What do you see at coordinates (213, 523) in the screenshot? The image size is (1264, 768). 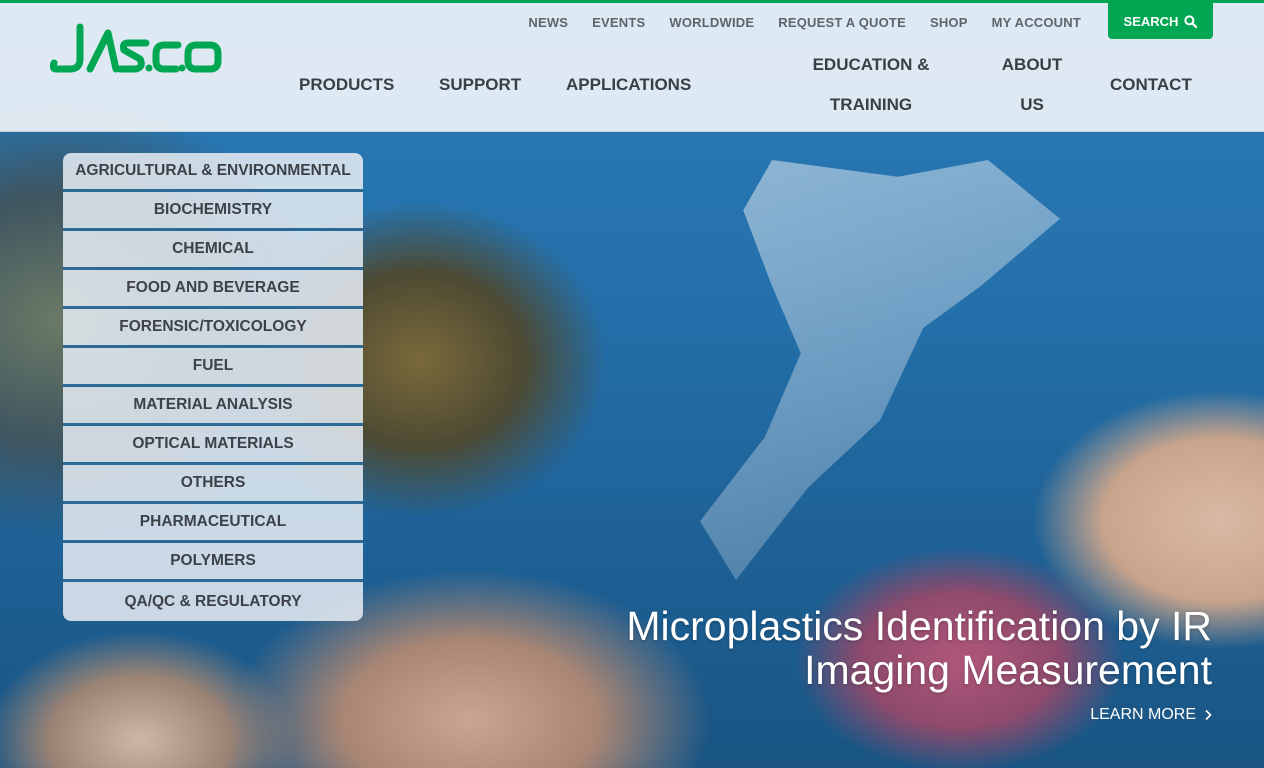 I see `app-item-pharmaceutical: PHARMACEUTICAL` at bounding box center [213, 523].